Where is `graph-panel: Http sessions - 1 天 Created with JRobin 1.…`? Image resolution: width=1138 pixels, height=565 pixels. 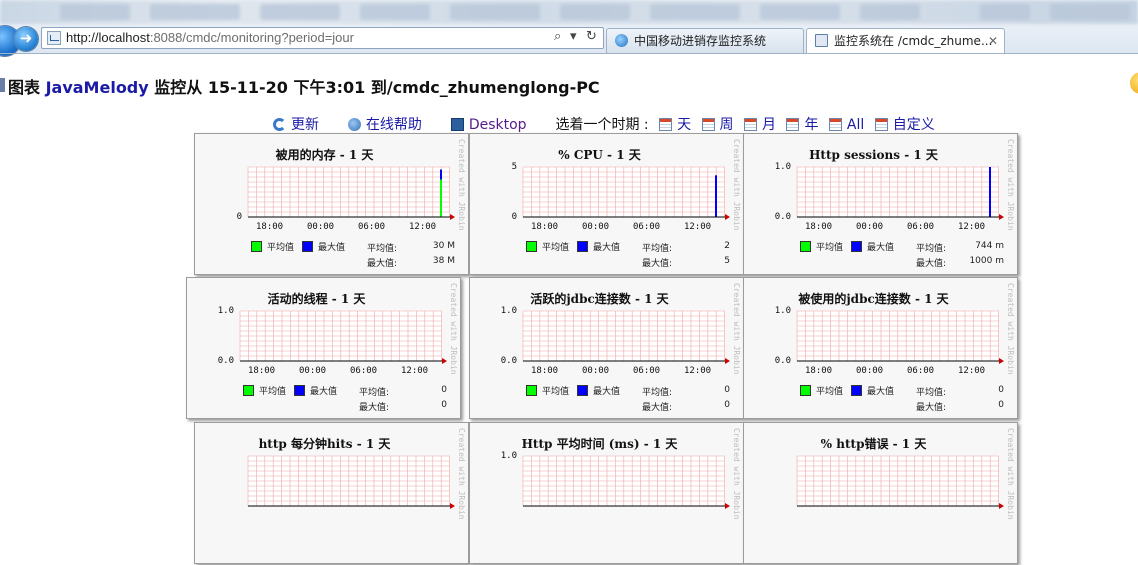 graph-panel: Http sessions - 1 天 Created with JRobin 1.… is located at coordinates (880, 204).